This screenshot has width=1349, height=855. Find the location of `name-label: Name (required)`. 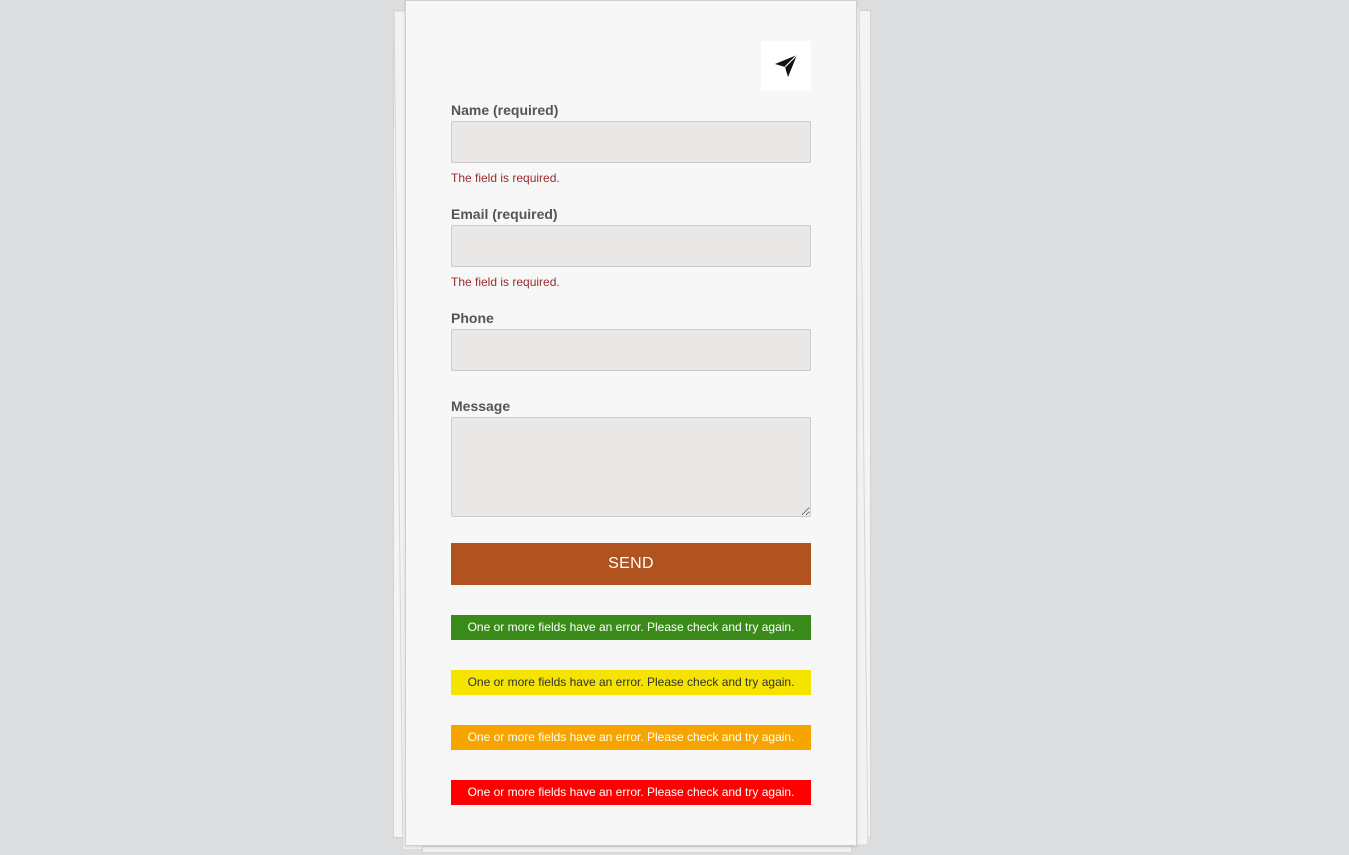

name-label: Name (required) is located at coordinates (505, 110).